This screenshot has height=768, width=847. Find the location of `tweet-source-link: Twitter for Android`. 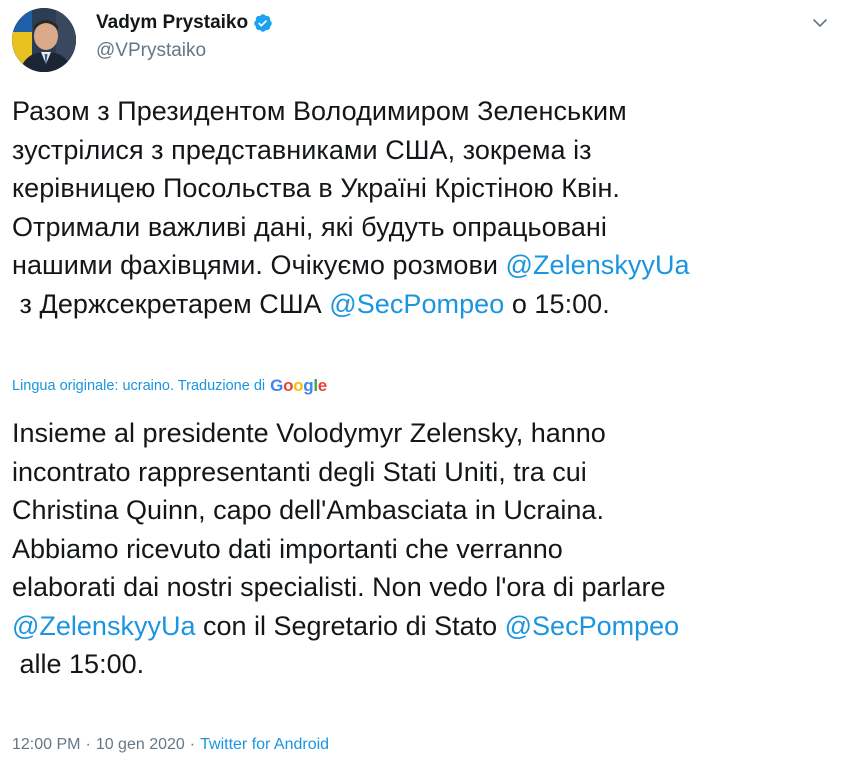

tweet-source-link: Twitter for Android is located at coordinates (264, 745).